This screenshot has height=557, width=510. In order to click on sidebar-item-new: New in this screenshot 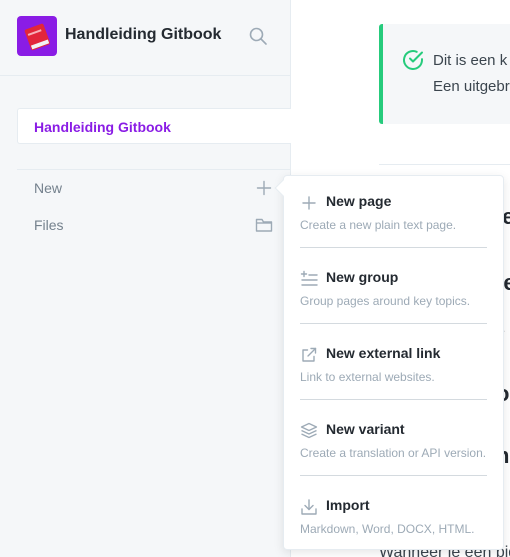, I will do `click(145, 188)`.